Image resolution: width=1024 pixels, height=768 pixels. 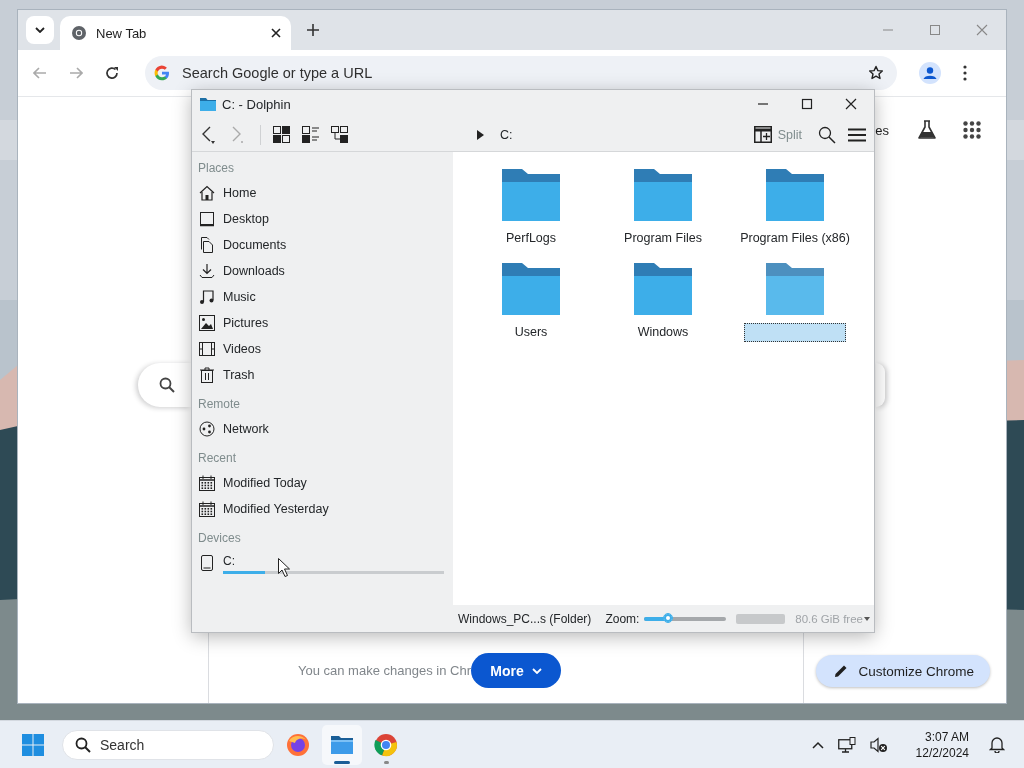 I want to click on header-link: es, so click(x=882, y=130).